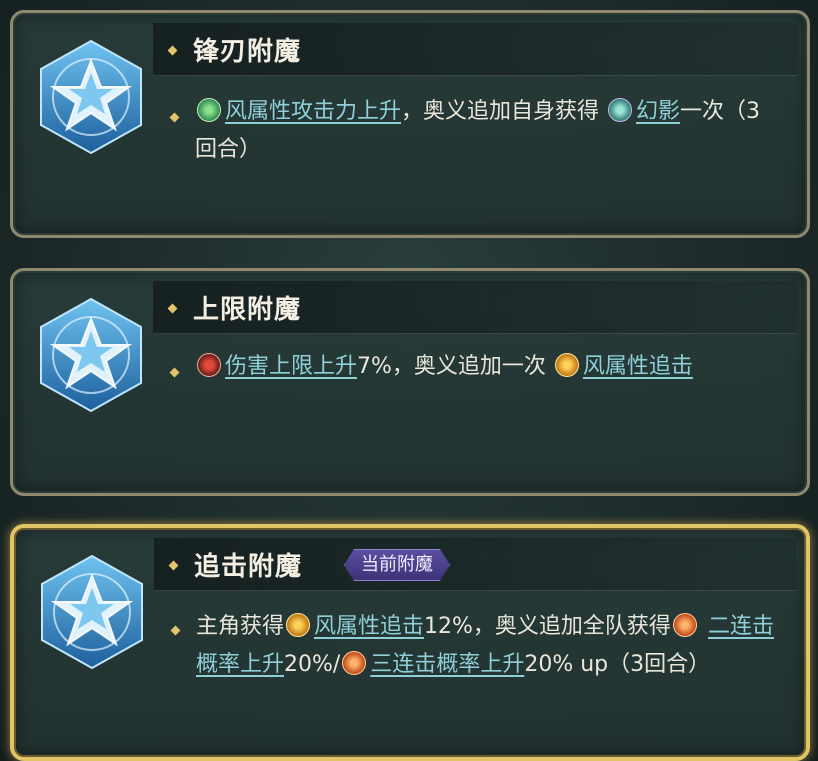 Image resolution: width=818 pixels, height=761 pixels. What do you see at coordinates (291, 366) in the screenshot?
I see `damage-cap-link: 伤害上限上升` at bounding box center [291, 366].